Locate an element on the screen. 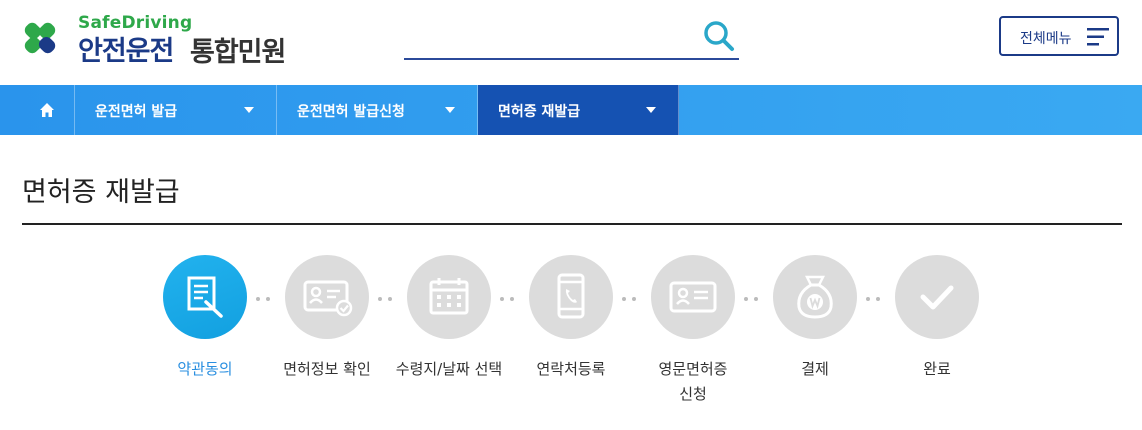 This screenshot has height=430, width=1142. all-menu-button: 전체메뉴 is located at coordinates (1059, 36).